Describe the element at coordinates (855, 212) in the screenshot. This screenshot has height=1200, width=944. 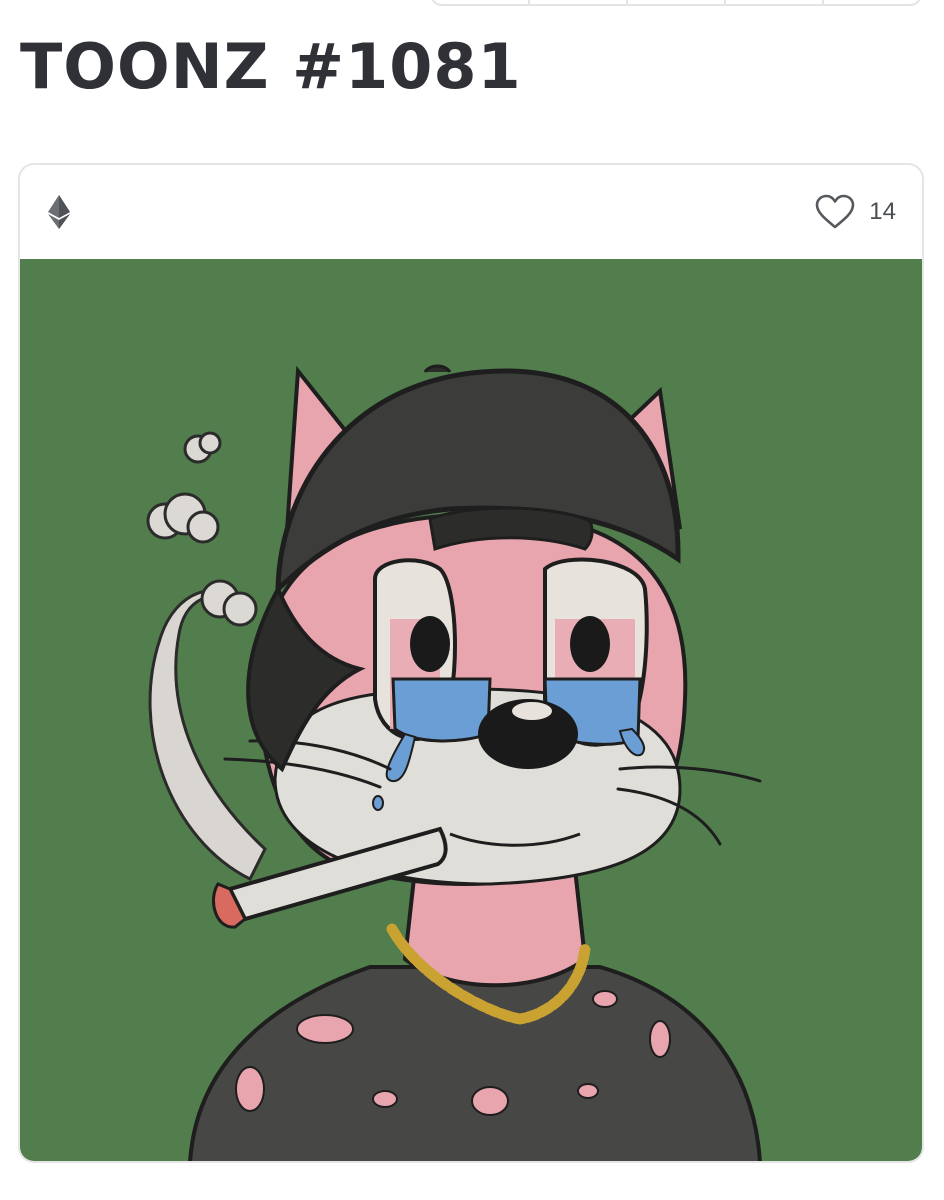
I see `favorite-button: 14` at that location.